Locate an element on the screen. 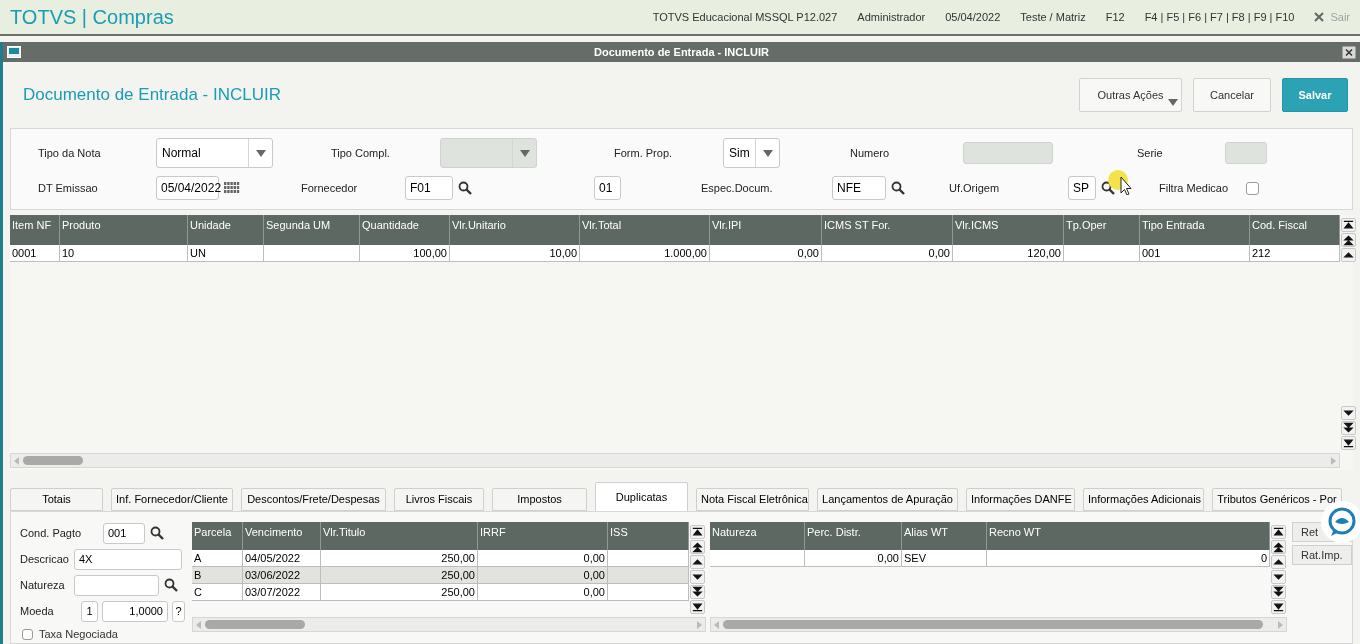 The image size is (1360, 644). input-field: 01 is located at coordinates (607, 188).